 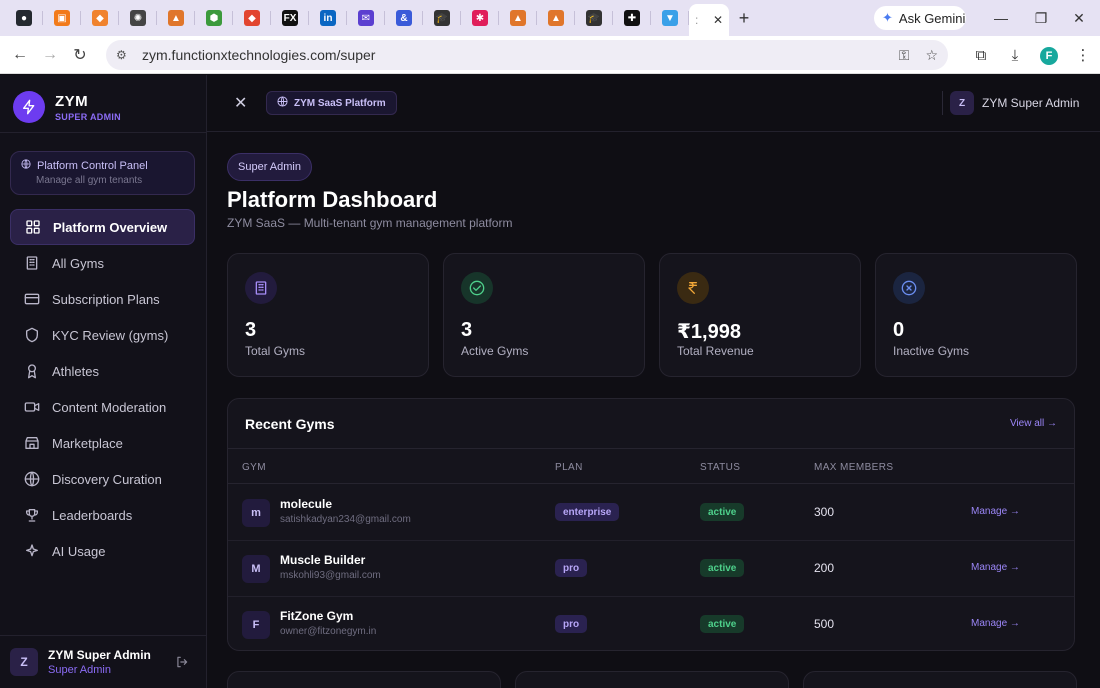 What do you see at coordinates (328, 315) in the screenshot?
I see `stat-card: 3 Total Gyms` at bounding box center [328, 315].